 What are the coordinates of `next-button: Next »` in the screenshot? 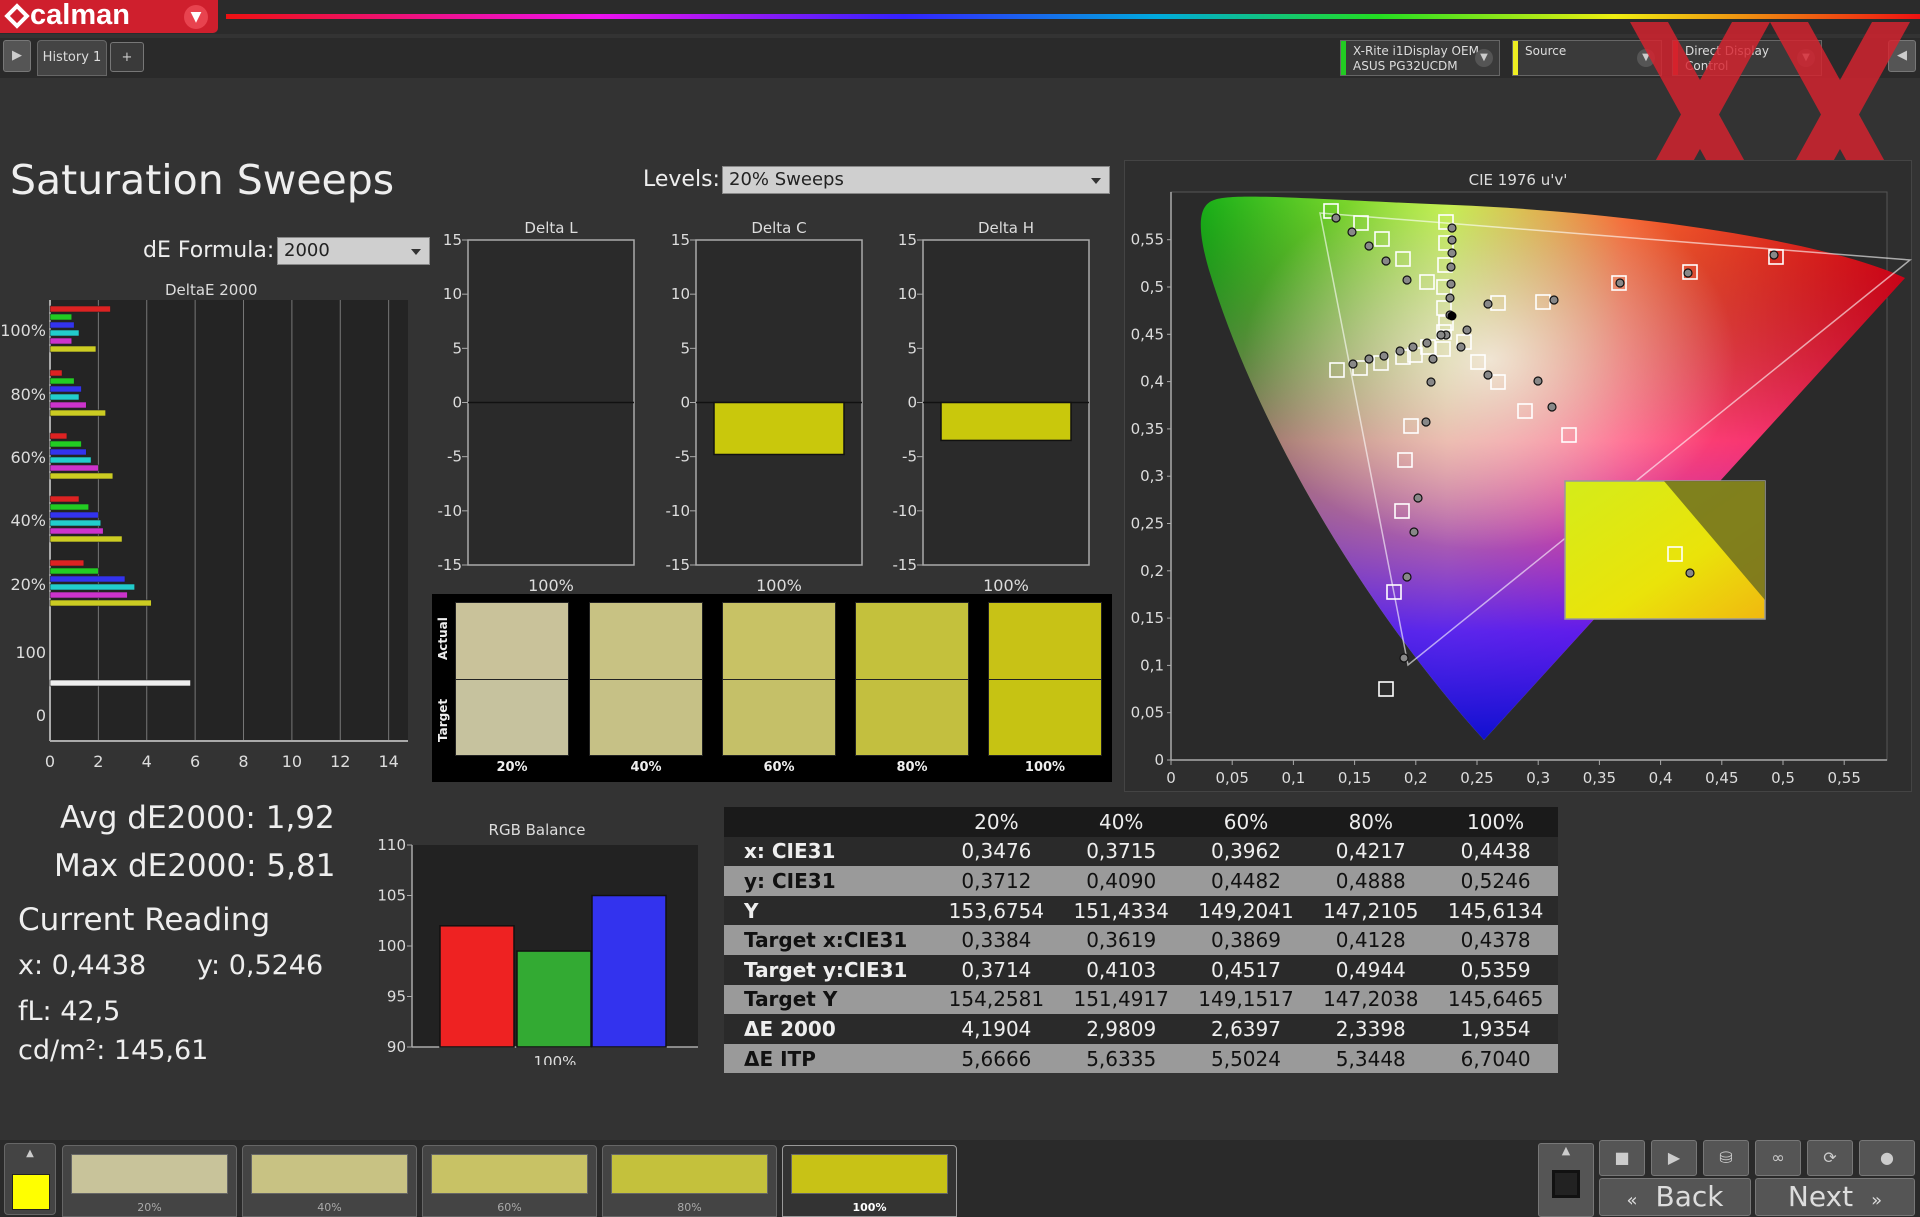 It's located at (1835, 1197).